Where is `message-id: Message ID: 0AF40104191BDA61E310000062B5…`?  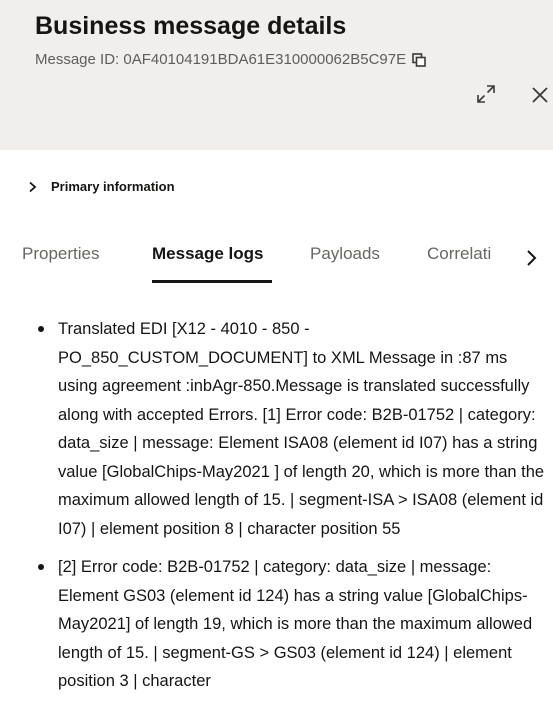 message-id: Message ID: 0AF40104191BDA61E310000062B5… is located at coordinates (221, 59).